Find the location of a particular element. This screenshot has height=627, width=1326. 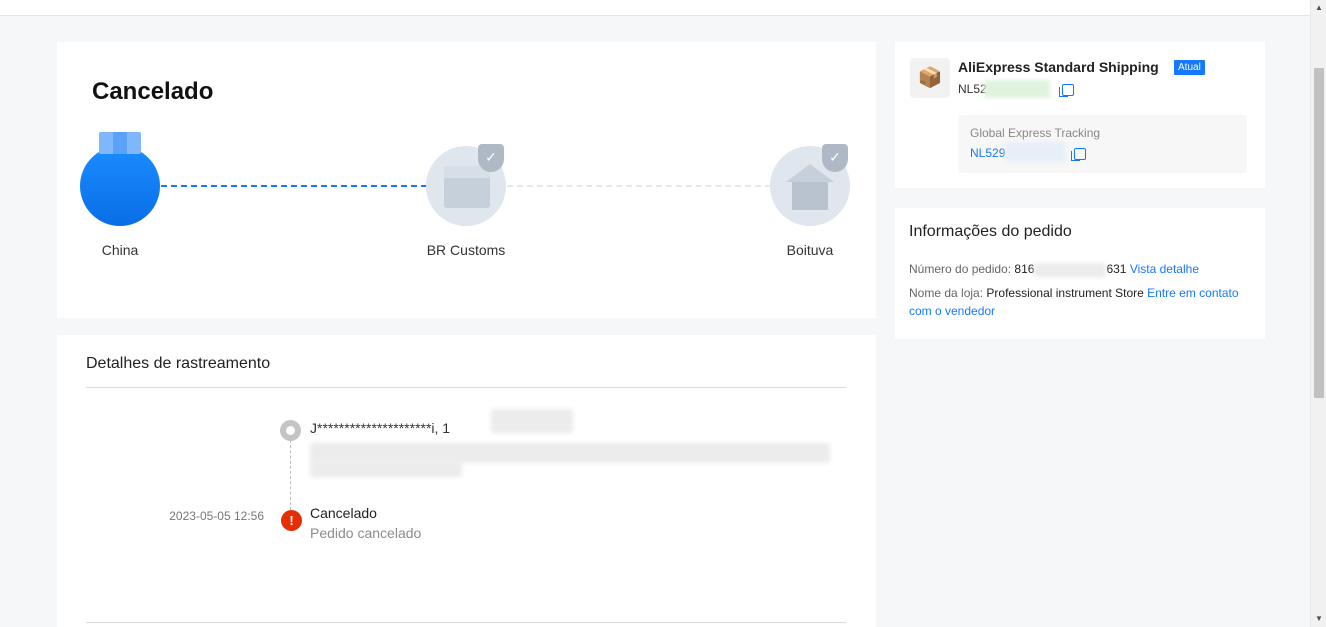

step-boituva: ✓ Boituva is located at coordinates (810, 201).